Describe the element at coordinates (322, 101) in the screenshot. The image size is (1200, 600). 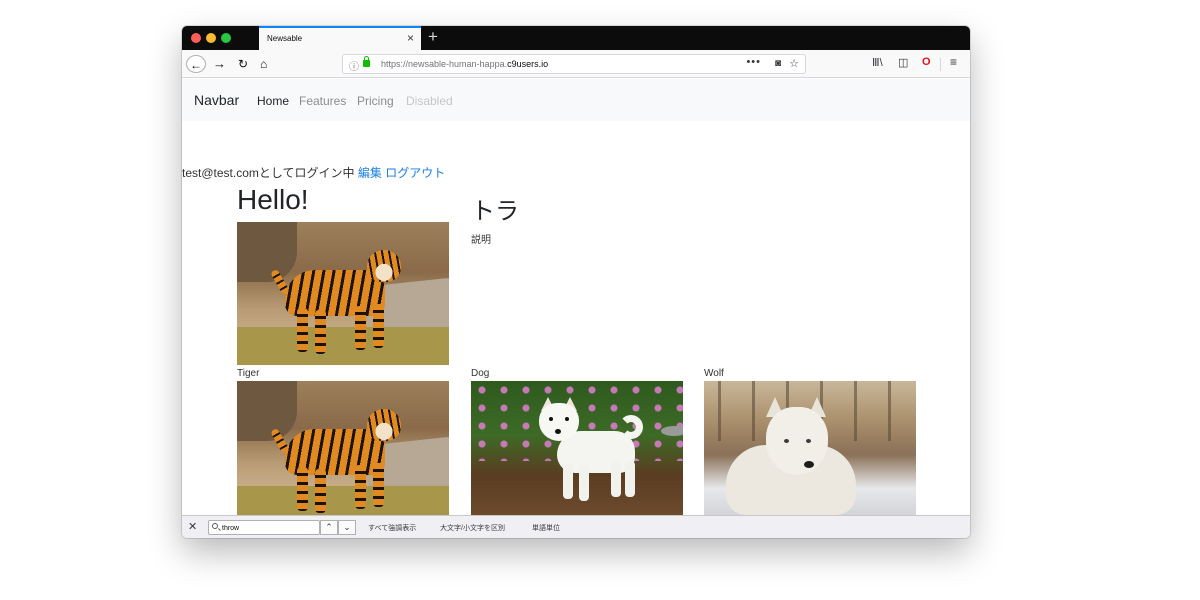
I see `nav-link-features: Features` at that location.